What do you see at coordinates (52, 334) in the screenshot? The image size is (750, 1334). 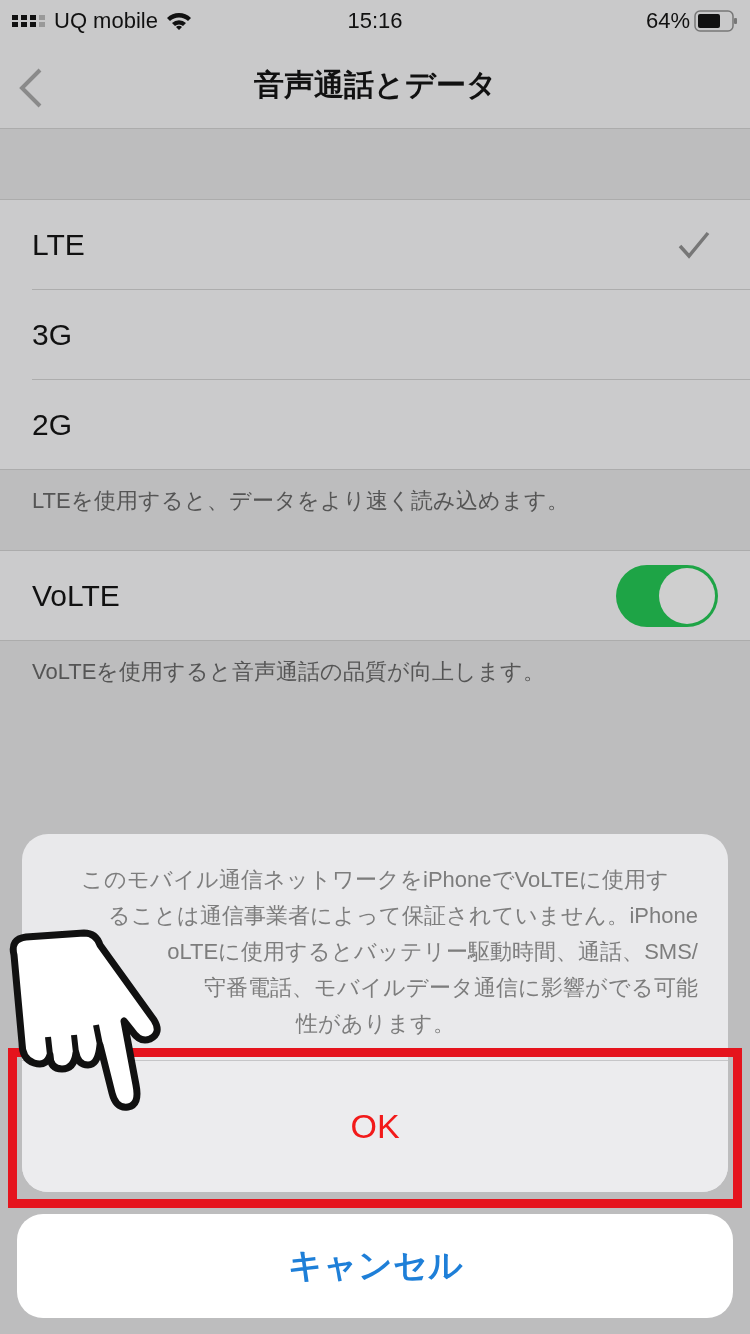 I see `option-label: 3G` at bounding box center [52, 334].